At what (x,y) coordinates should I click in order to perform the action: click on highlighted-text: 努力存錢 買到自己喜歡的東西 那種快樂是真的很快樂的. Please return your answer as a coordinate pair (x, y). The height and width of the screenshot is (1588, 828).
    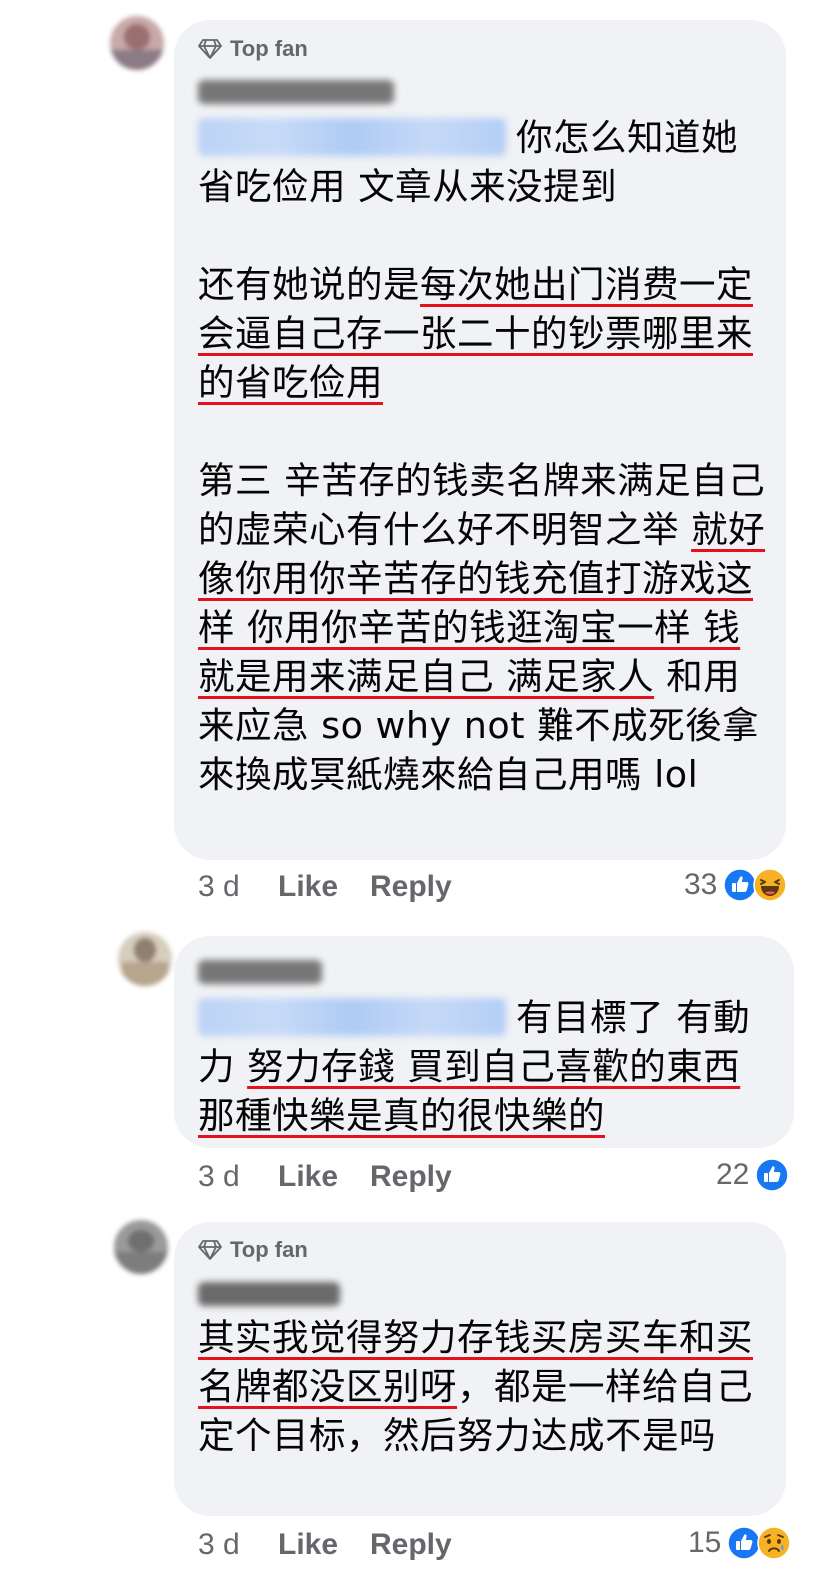
    Looking at the image, I should click on (469, 1091).